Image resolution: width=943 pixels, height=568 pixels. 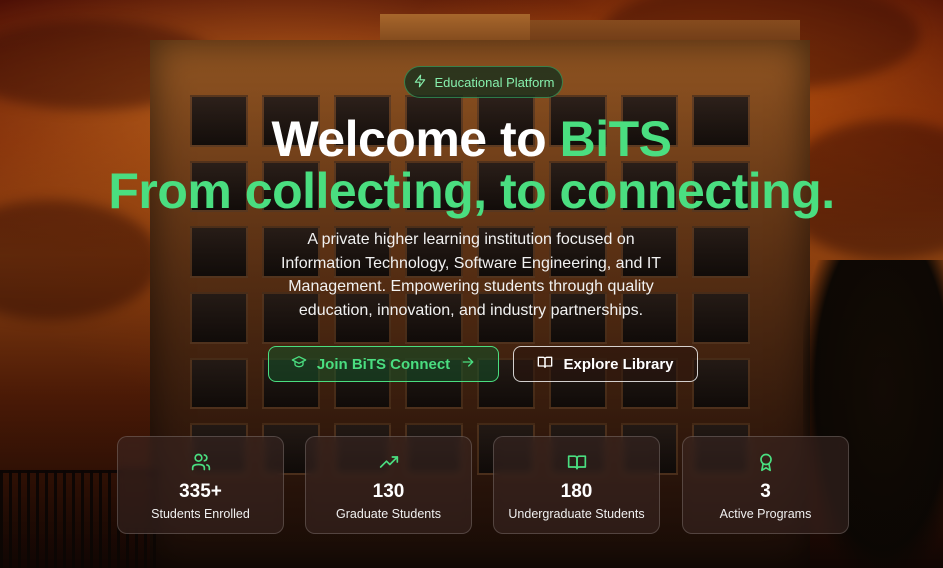 I want to click on arrow-right-icon, so click(x=468, y=364).